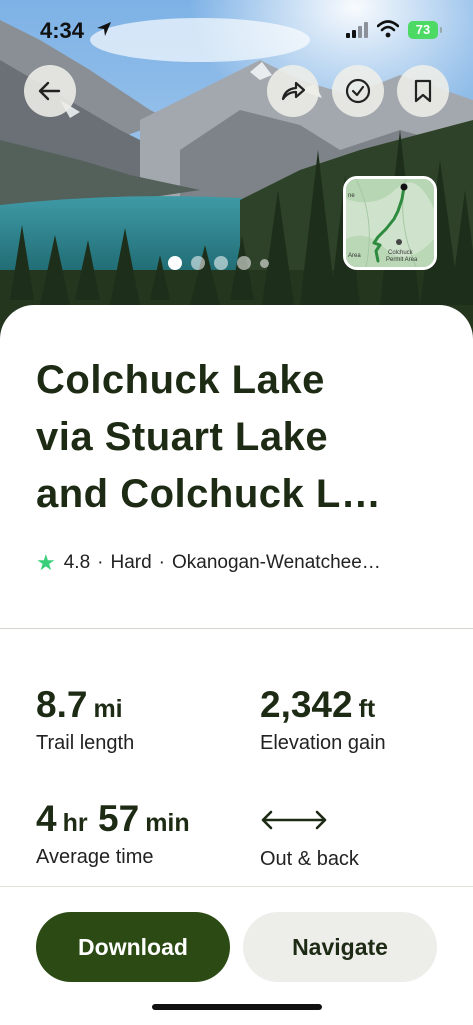 The height and width of the screenshot is (1025, 473). I want to click on save-bookmark-button, so click(423, 91).